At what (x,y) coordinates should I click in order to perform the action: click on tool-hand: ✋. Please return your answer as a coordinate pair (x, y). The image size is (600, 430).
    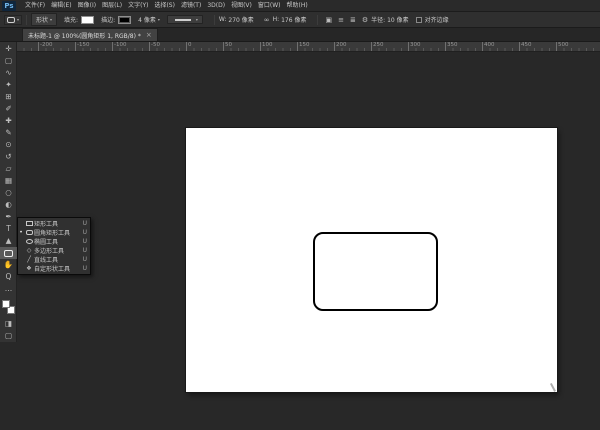
    Looking at the image, I should click on (8, 265).